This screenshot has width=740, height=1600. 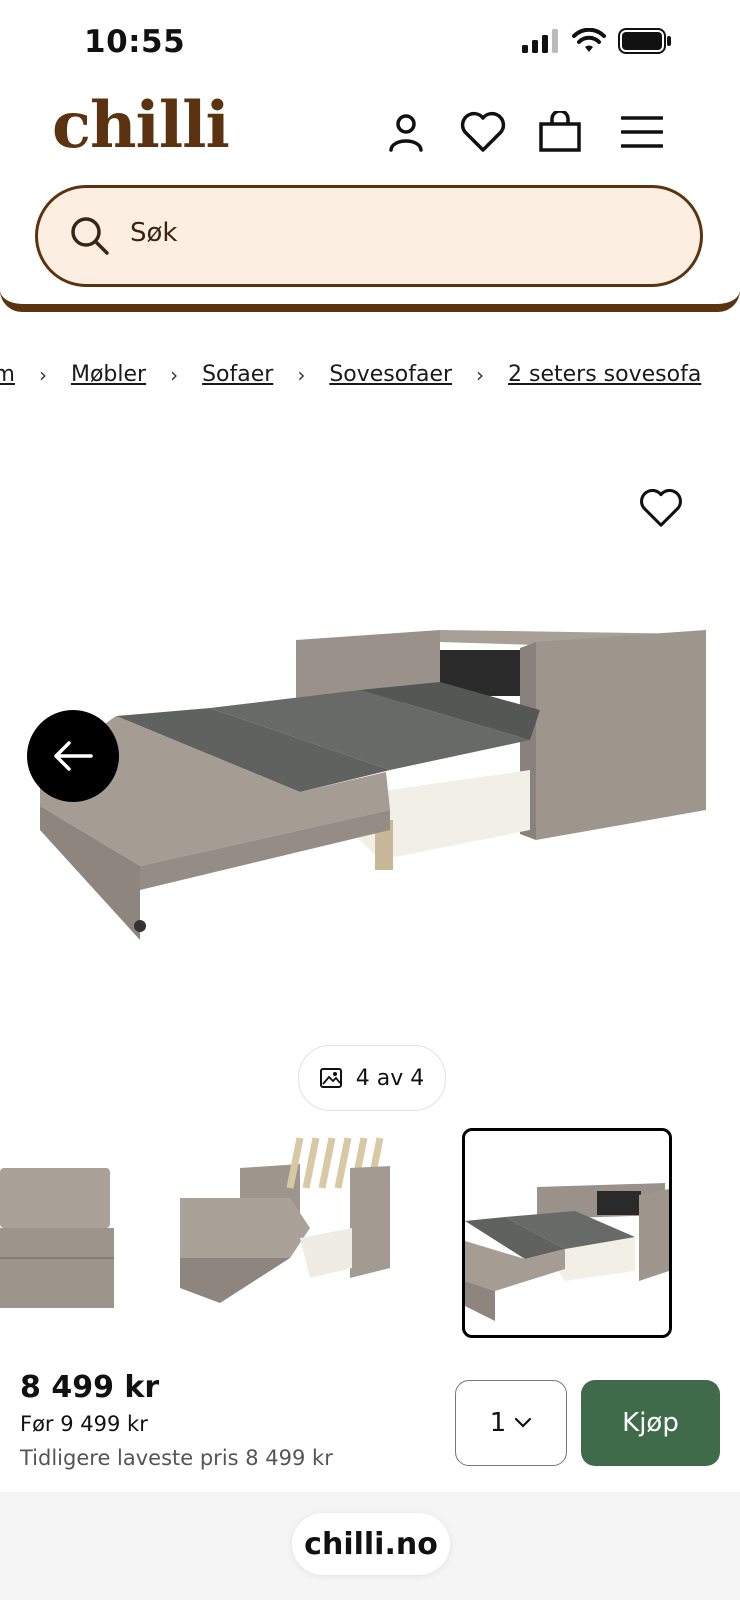 I want to click on image-counter-text: 4 av 4, so click(x=390, y=1078).